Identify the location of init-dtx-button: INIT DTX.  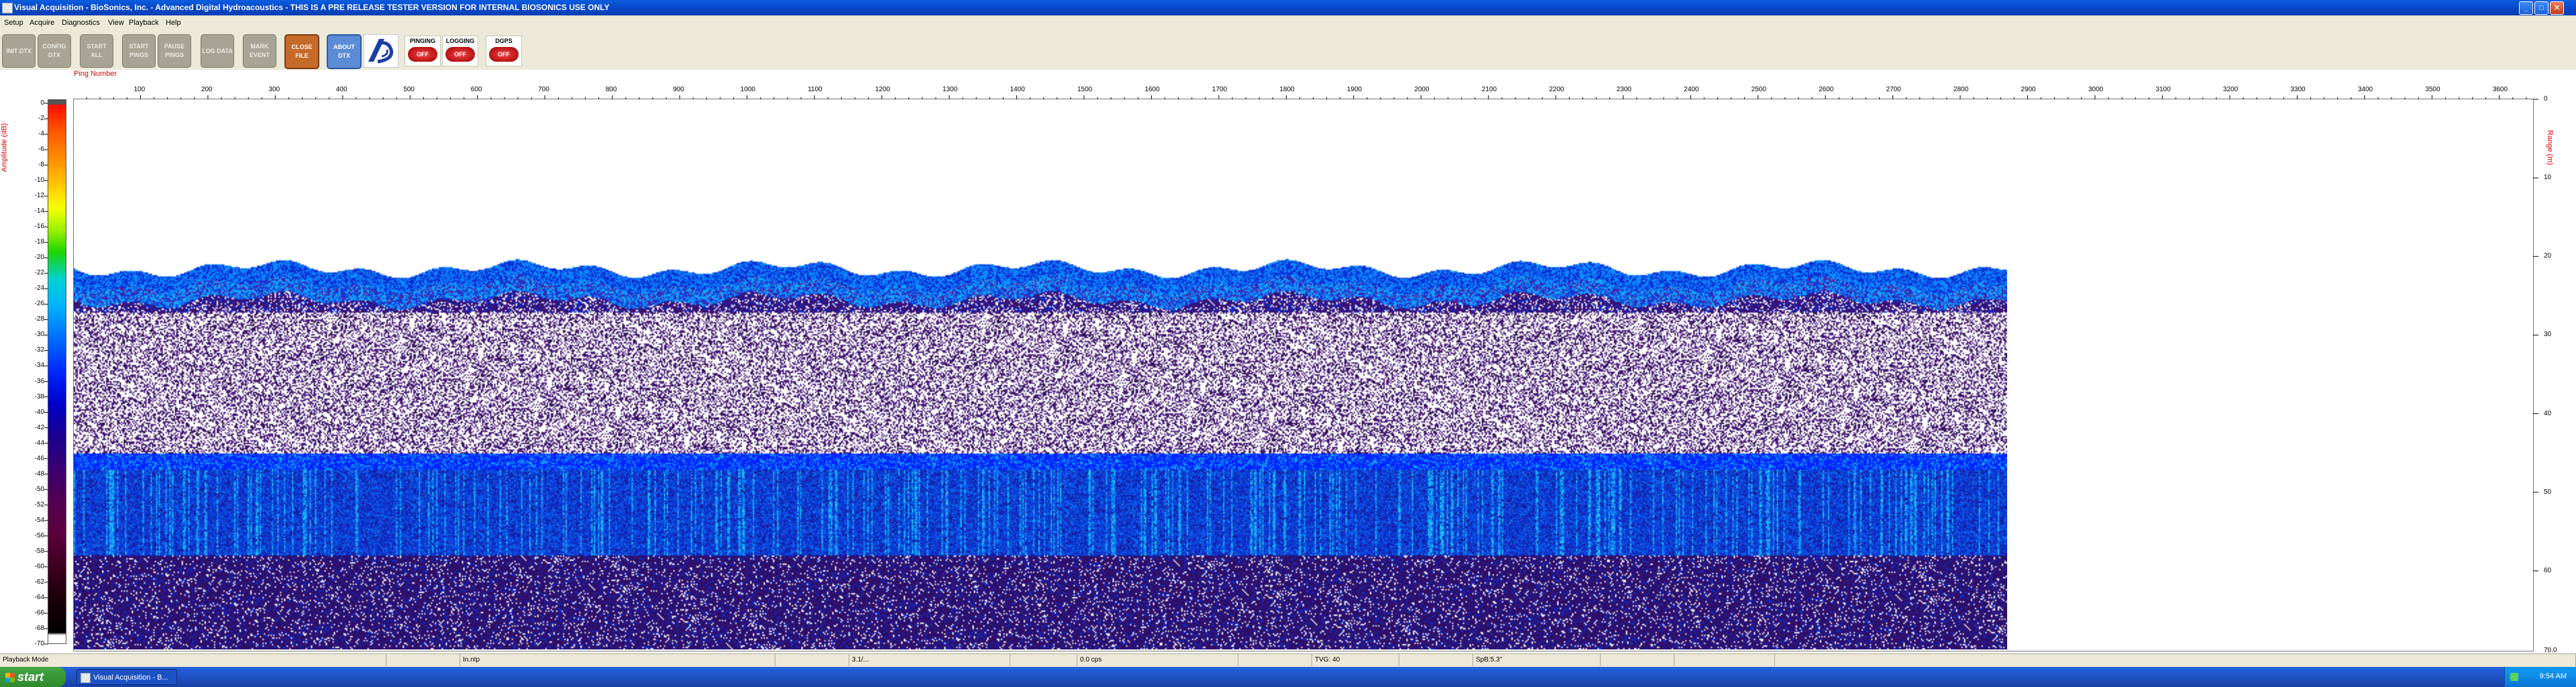
(19, 51).